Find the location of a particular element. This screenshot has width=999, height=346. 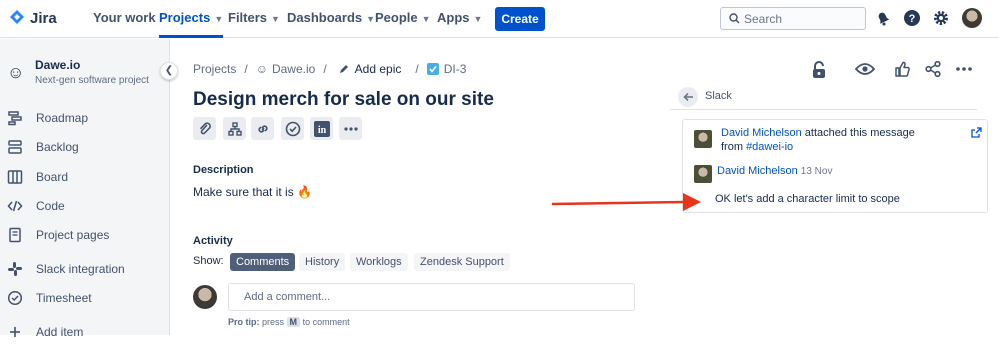

sidebar-item-label: Timesheet is located at coordinates (64, 298).